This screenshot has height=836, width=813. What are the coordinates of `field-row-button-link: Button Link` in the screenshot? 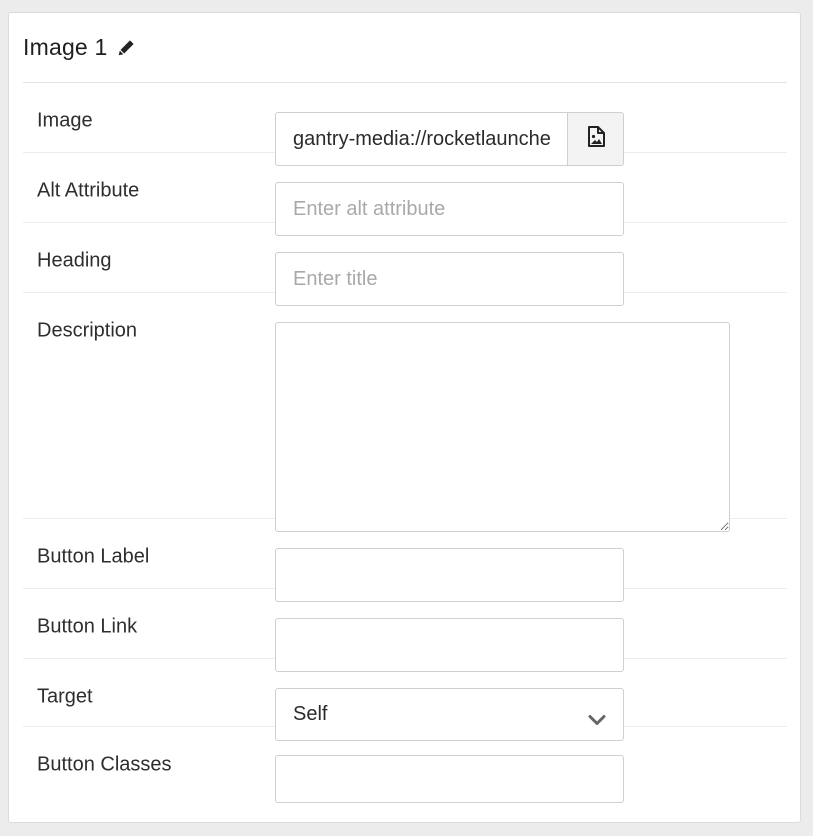 It's located at (405, 630).